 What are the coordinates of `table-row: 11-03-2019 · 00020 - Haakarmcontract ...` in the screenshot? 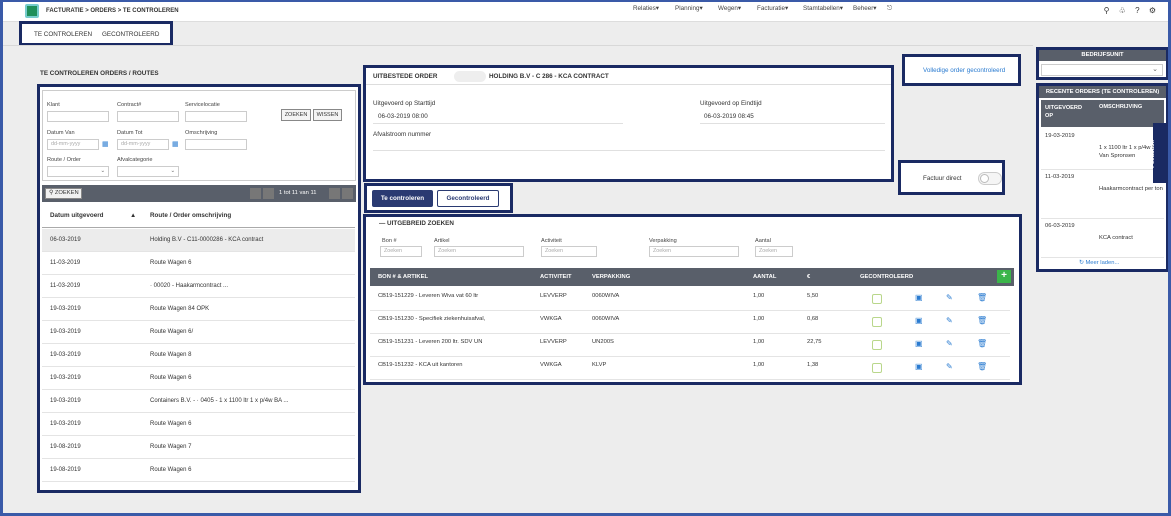 It's located at (198, 286).